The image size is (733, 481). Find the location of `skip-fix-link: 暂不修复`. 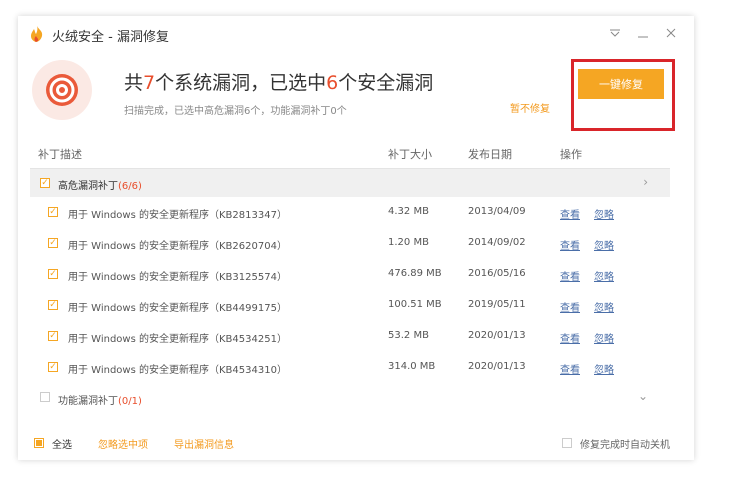

skip-fix-link: 暂不修复 is located at coordinates (530, 107).